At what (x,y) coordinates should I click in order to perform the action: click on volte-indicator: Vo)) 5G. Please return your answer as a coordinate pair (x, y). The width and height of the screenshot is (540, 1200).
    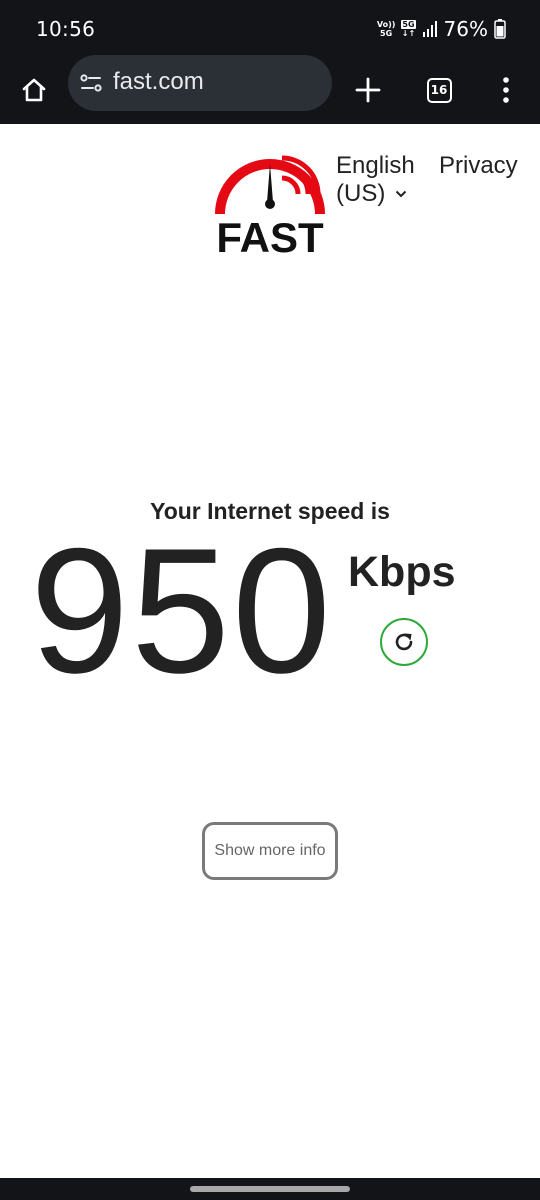
    Looking at the image, I should click on (386, 29).